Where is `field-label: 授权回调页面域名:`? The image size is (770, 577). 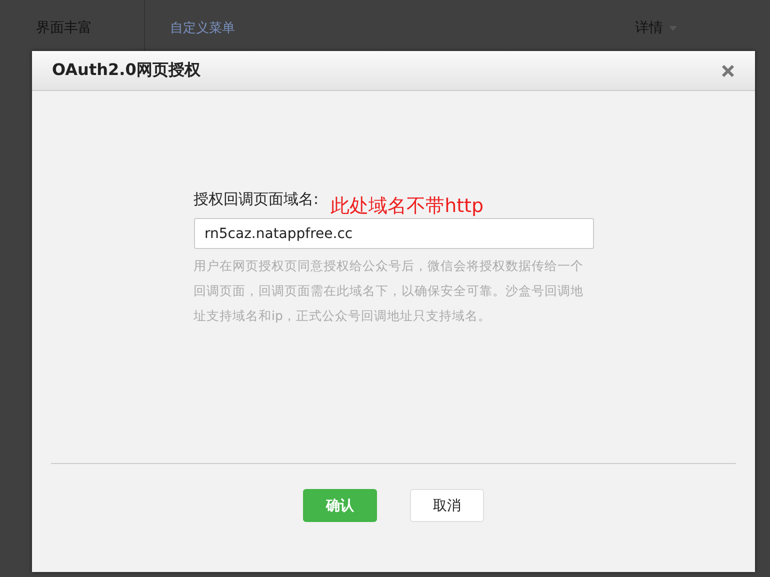
field-label: 授权回调页面域名: is located at coordinates (256, 200).